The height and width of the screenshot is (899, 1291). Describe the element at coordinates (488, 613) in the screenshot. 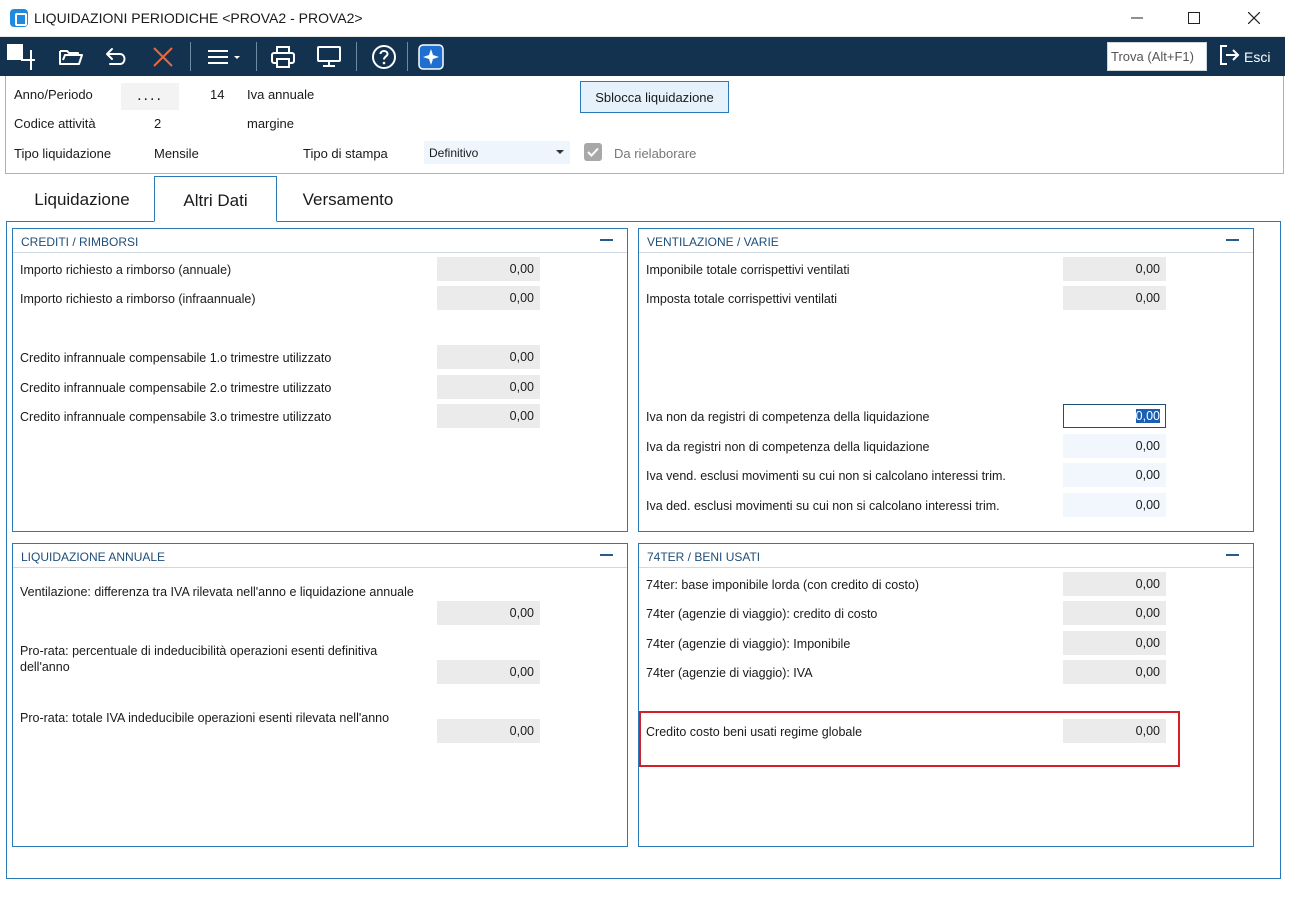

I see `ventilazione-differenza-field: 0,00` at that location.